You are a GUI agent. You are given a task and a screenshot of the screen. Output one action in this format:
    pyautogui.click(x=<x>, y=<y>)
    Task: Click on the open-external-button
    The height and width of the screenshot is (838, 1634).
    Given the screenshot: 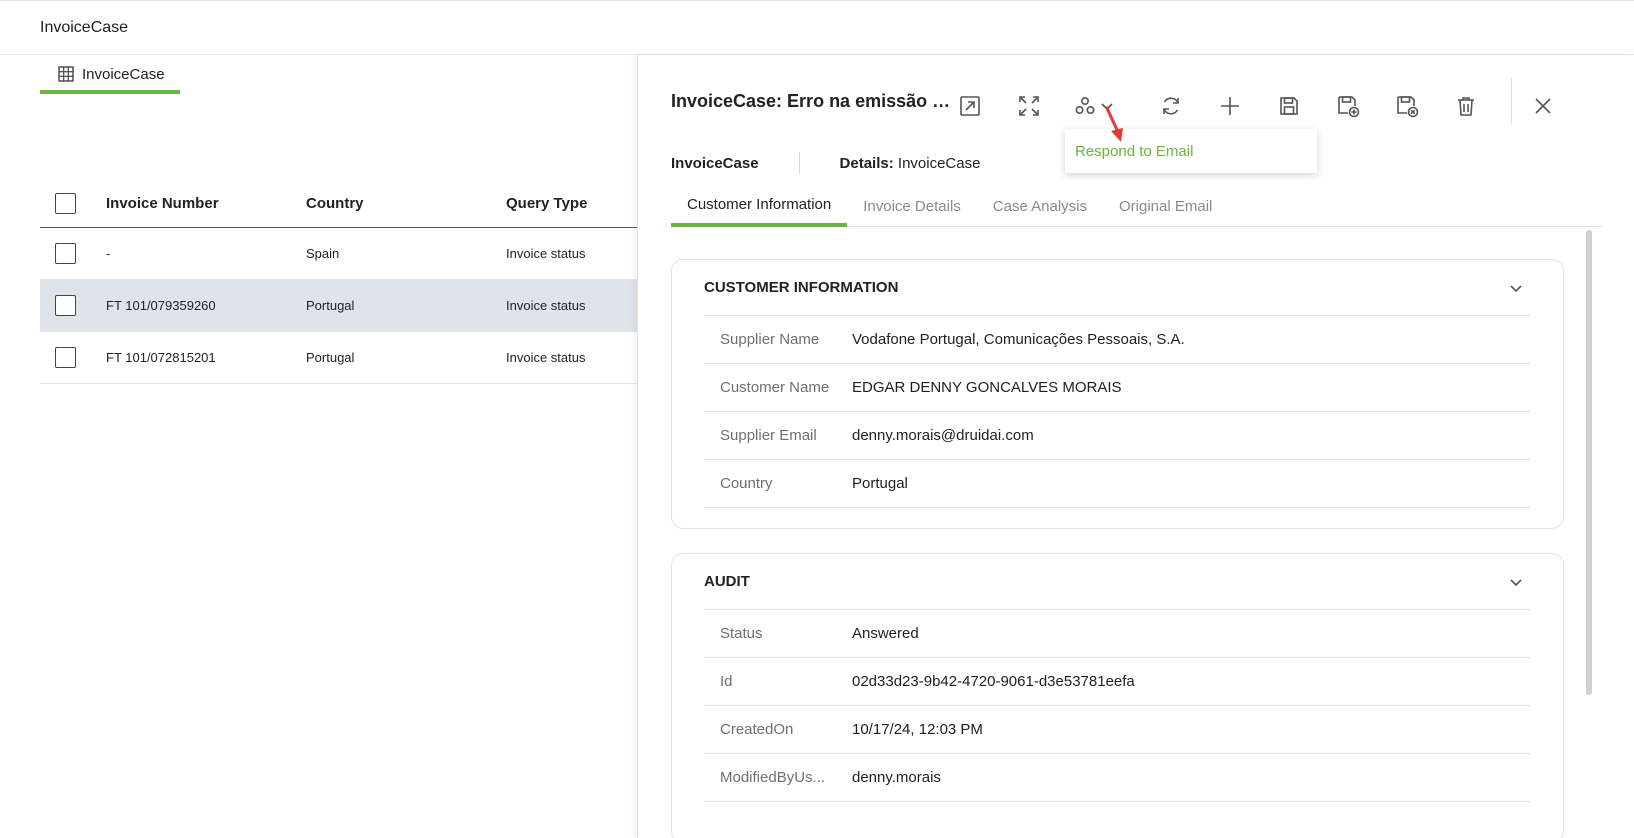 What is the action you would take?
    pyautogui.click(x=970, y=106)
    